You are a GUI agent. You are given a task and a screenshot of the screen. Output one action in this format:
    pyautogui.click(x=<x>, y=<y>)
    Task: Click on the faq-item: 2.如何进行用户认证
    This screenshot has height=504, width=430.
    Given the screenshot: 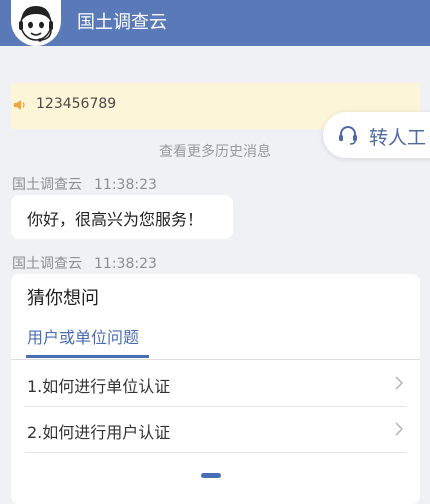 What is the action you would take?
    pyautogui.click(x=215, y=429)
    